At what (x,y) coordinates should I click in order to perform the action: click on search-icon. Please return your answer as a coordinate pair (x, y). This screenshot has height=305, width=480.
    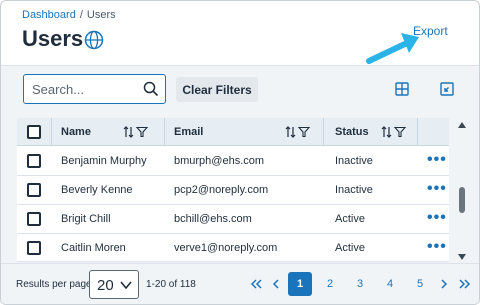
    Looking at the image, I should click on (151, 89).